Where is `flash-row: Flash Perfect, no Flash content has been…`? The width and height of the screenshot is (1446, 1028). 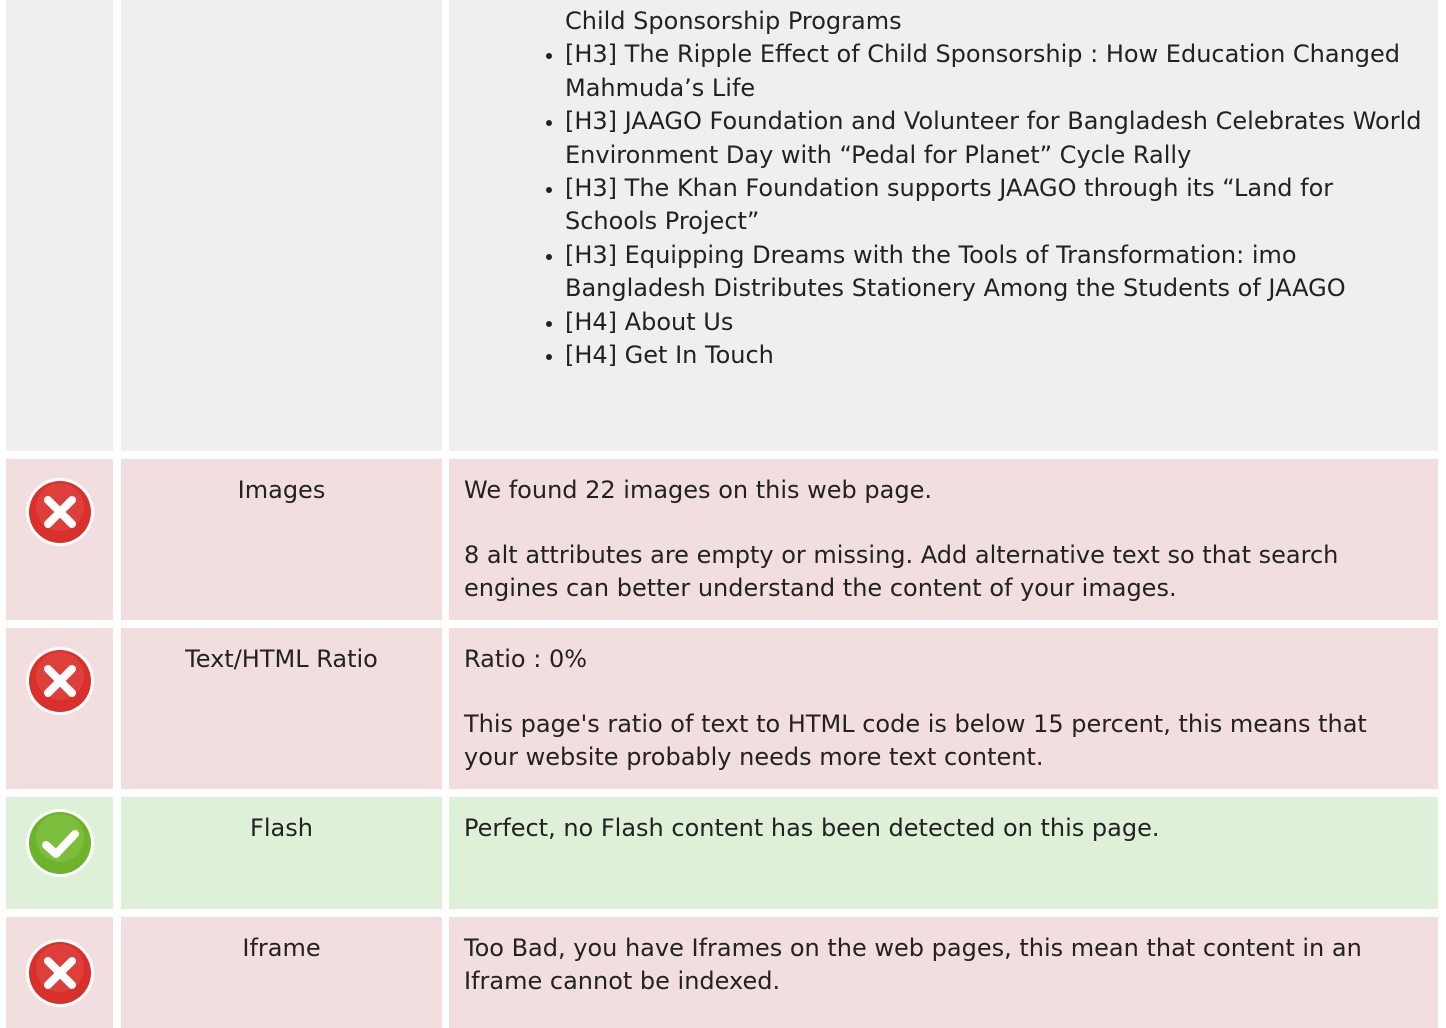 flash-row: Flash Perfect, no Flash content has been… is located at coordinates (722, 853).